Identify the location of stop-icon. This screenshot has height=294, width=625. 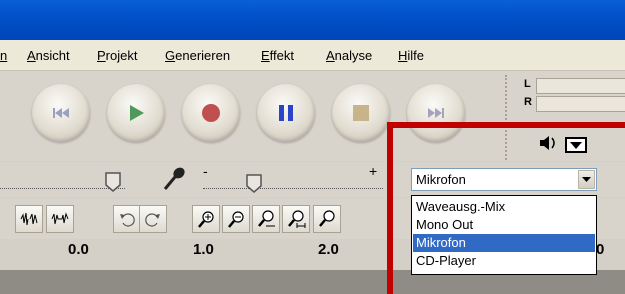
(361, 113).